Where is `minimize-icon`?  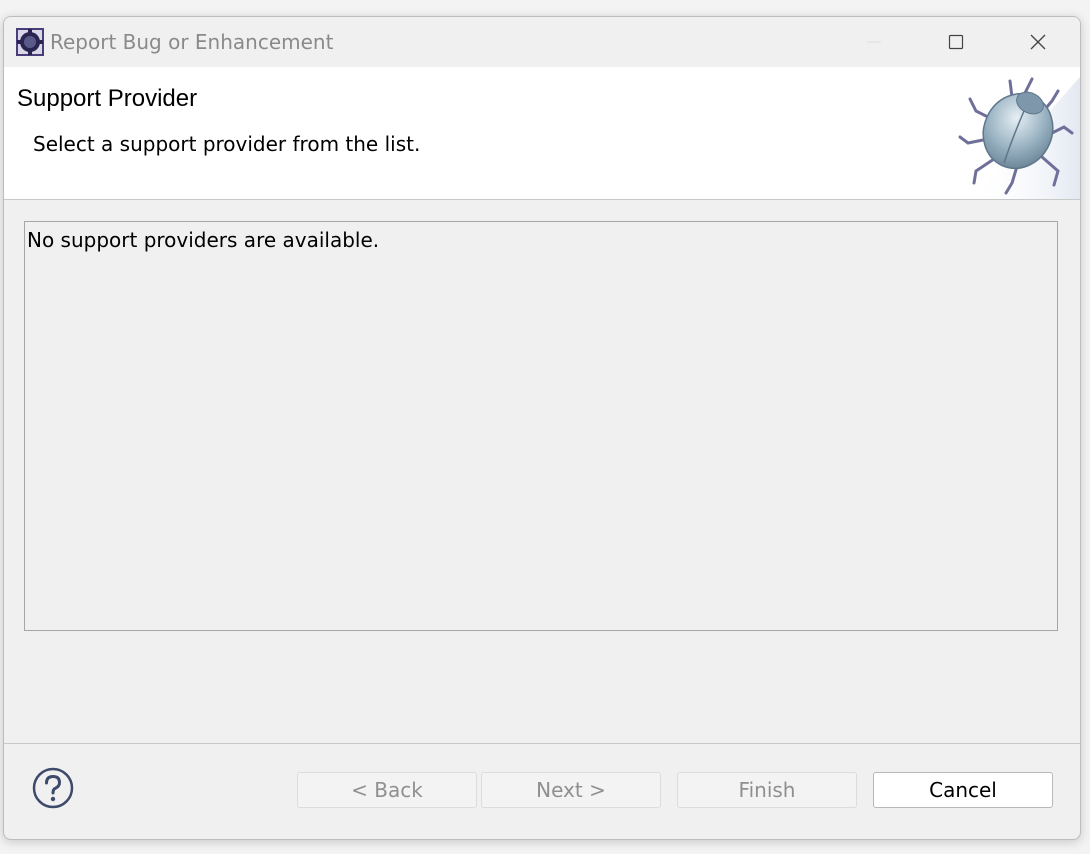
minimize-icon is located at coordinates (874, 42).